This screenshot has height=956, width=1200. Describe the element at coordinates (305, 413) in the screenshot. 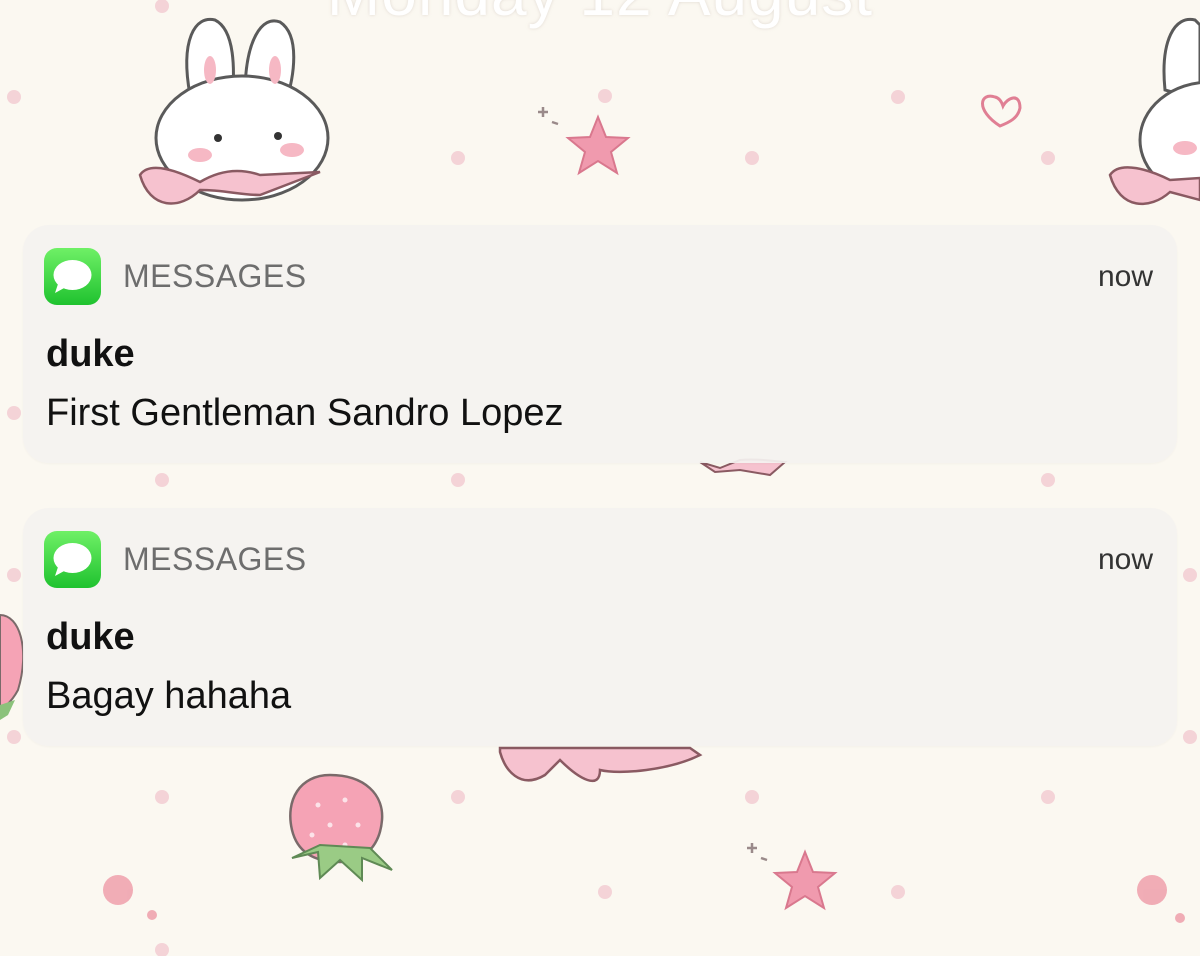

I see `notification-message: First Gentleman Sandro Lopez` at that location.